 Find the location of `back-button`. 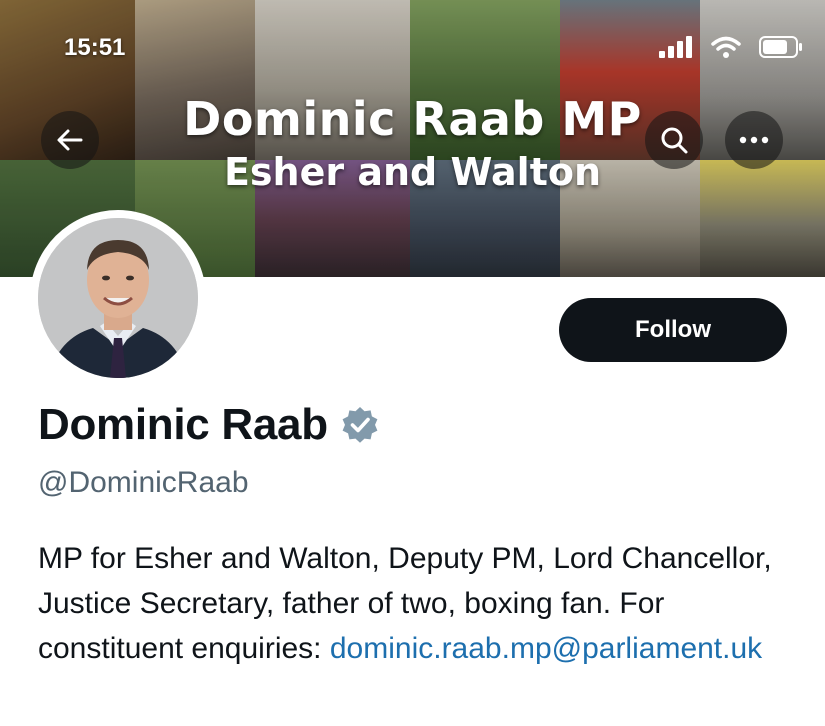

back-button is located at coordinates (70, 140).